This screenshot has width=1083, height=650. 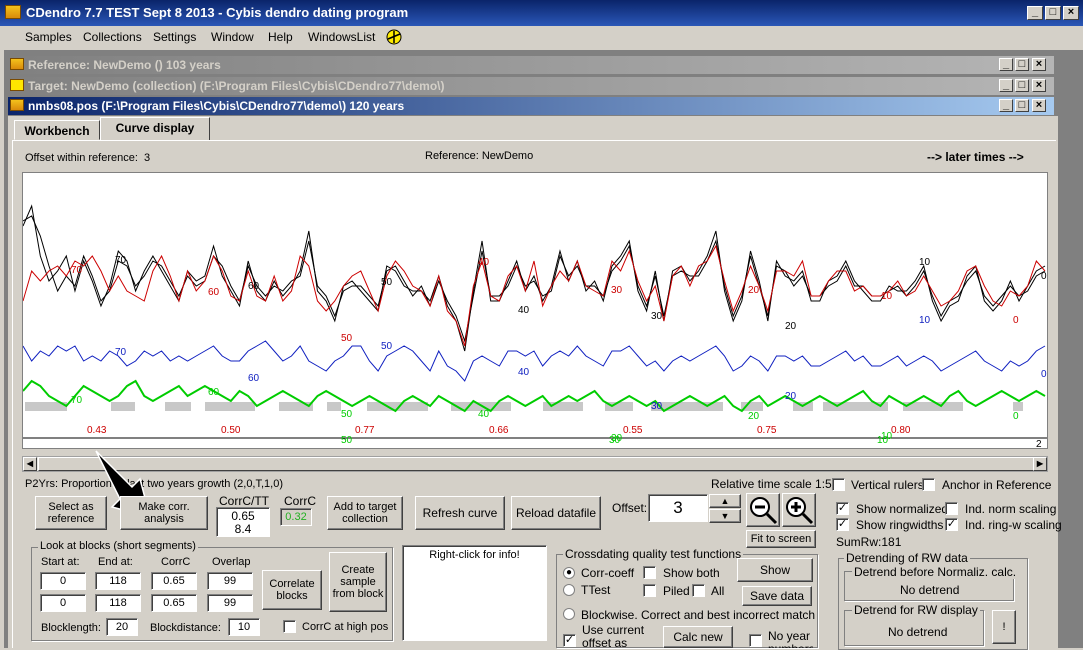 I want to click on offset-up-button: ▲, so click(x=725, y=501).